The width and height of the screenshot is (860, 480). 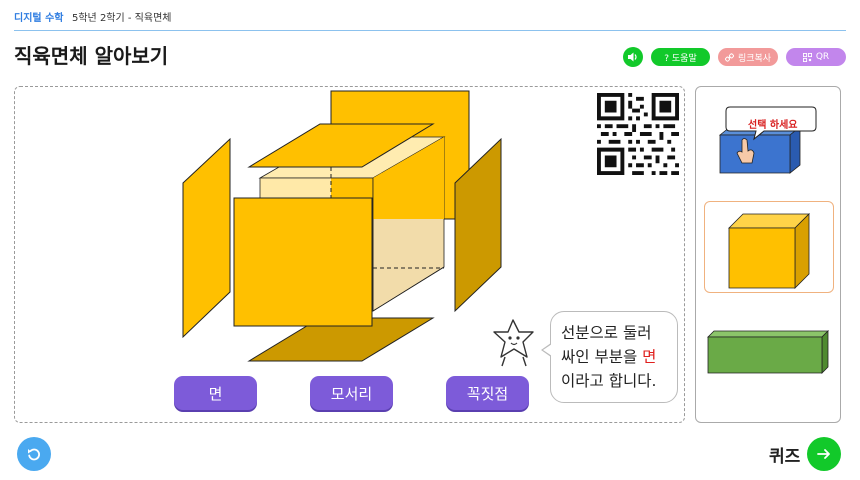 What do you see at coordinates (785, 457) in the screenshot?
I see `quiz-label: 퀴즈` at bounding box center [785, 457].